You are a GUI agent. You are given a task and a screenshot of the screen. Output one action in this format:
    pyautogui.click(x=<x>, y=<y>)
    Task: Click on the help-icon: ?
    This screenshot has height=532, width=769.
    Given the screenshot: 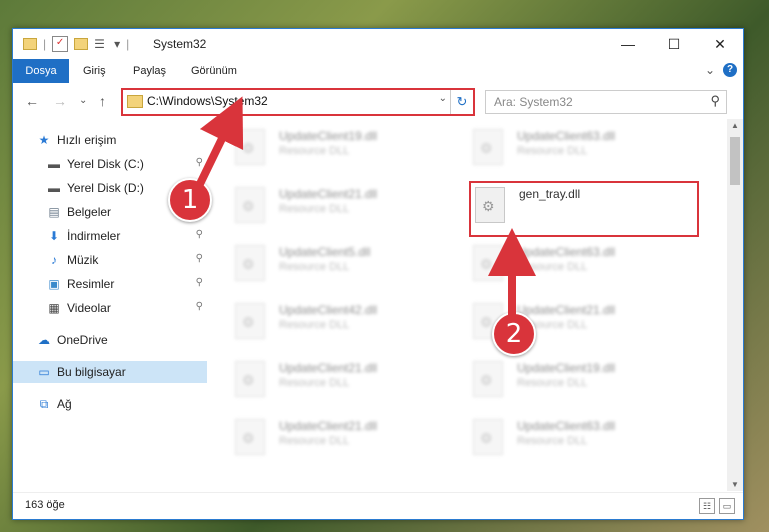 What is the action you would take?
    pyautogui.click(x=730, y=70)
    